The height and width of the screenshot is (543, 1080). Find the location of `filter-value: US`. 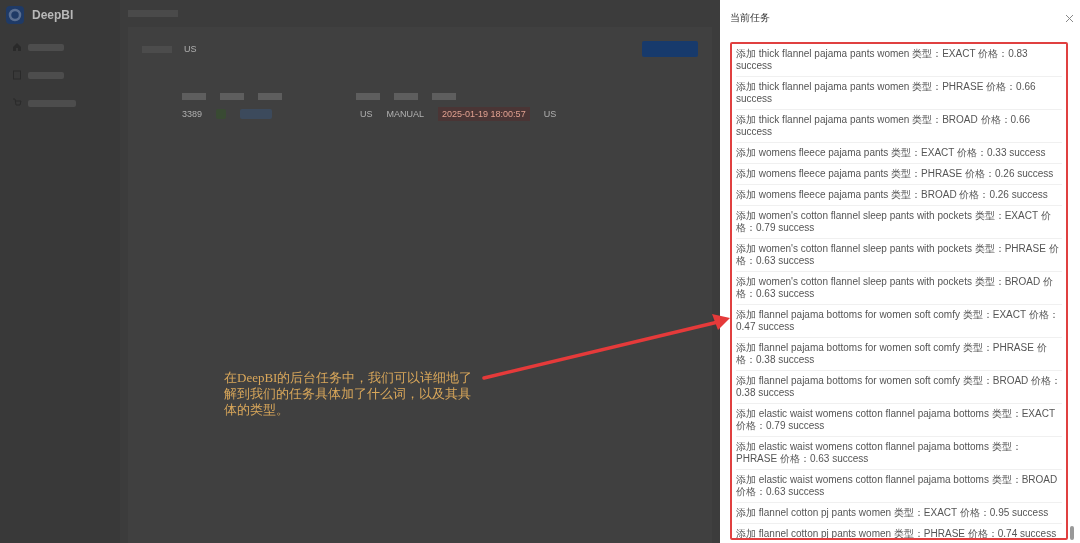

filter-value: US is located at coordinates (190, 49).